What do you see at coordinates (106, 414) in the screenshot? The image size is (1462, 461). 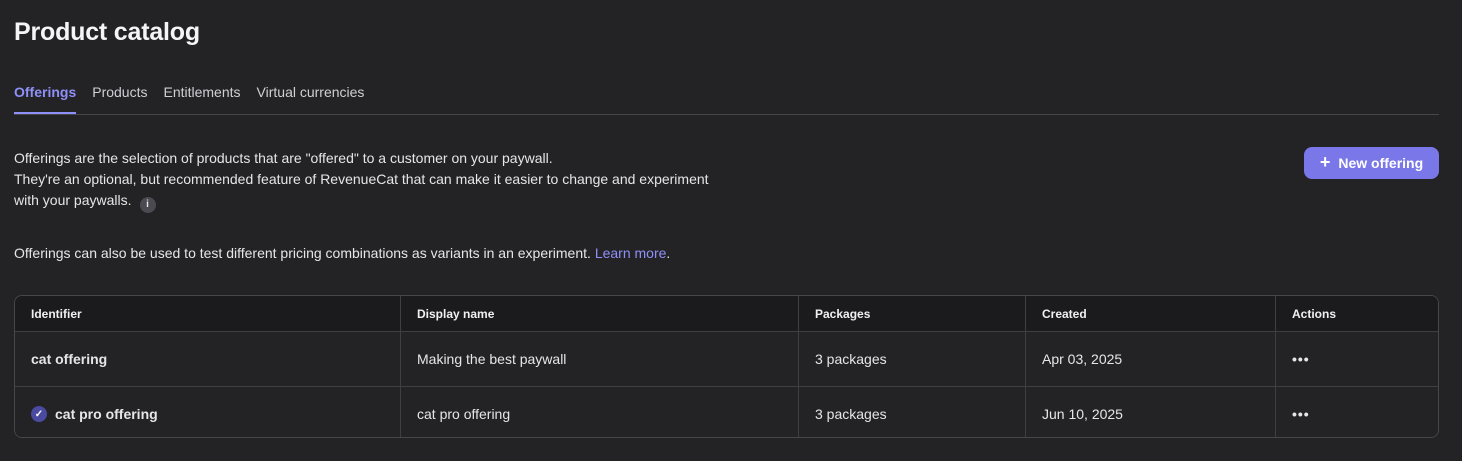 I see `identifier-text: cat pro offering` at bounding box center [106, 414].